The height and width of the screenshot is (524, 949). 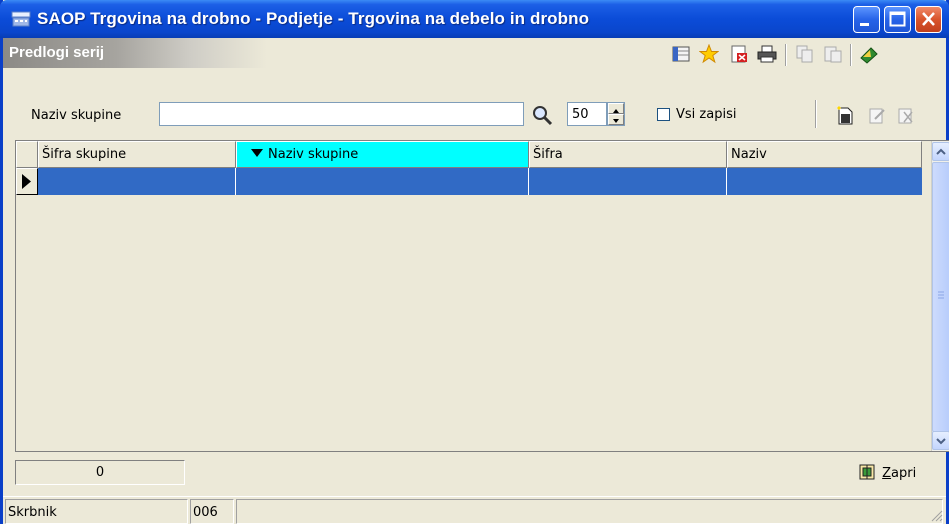 I want to click on new-document-icon, so click(x=845, y=116).